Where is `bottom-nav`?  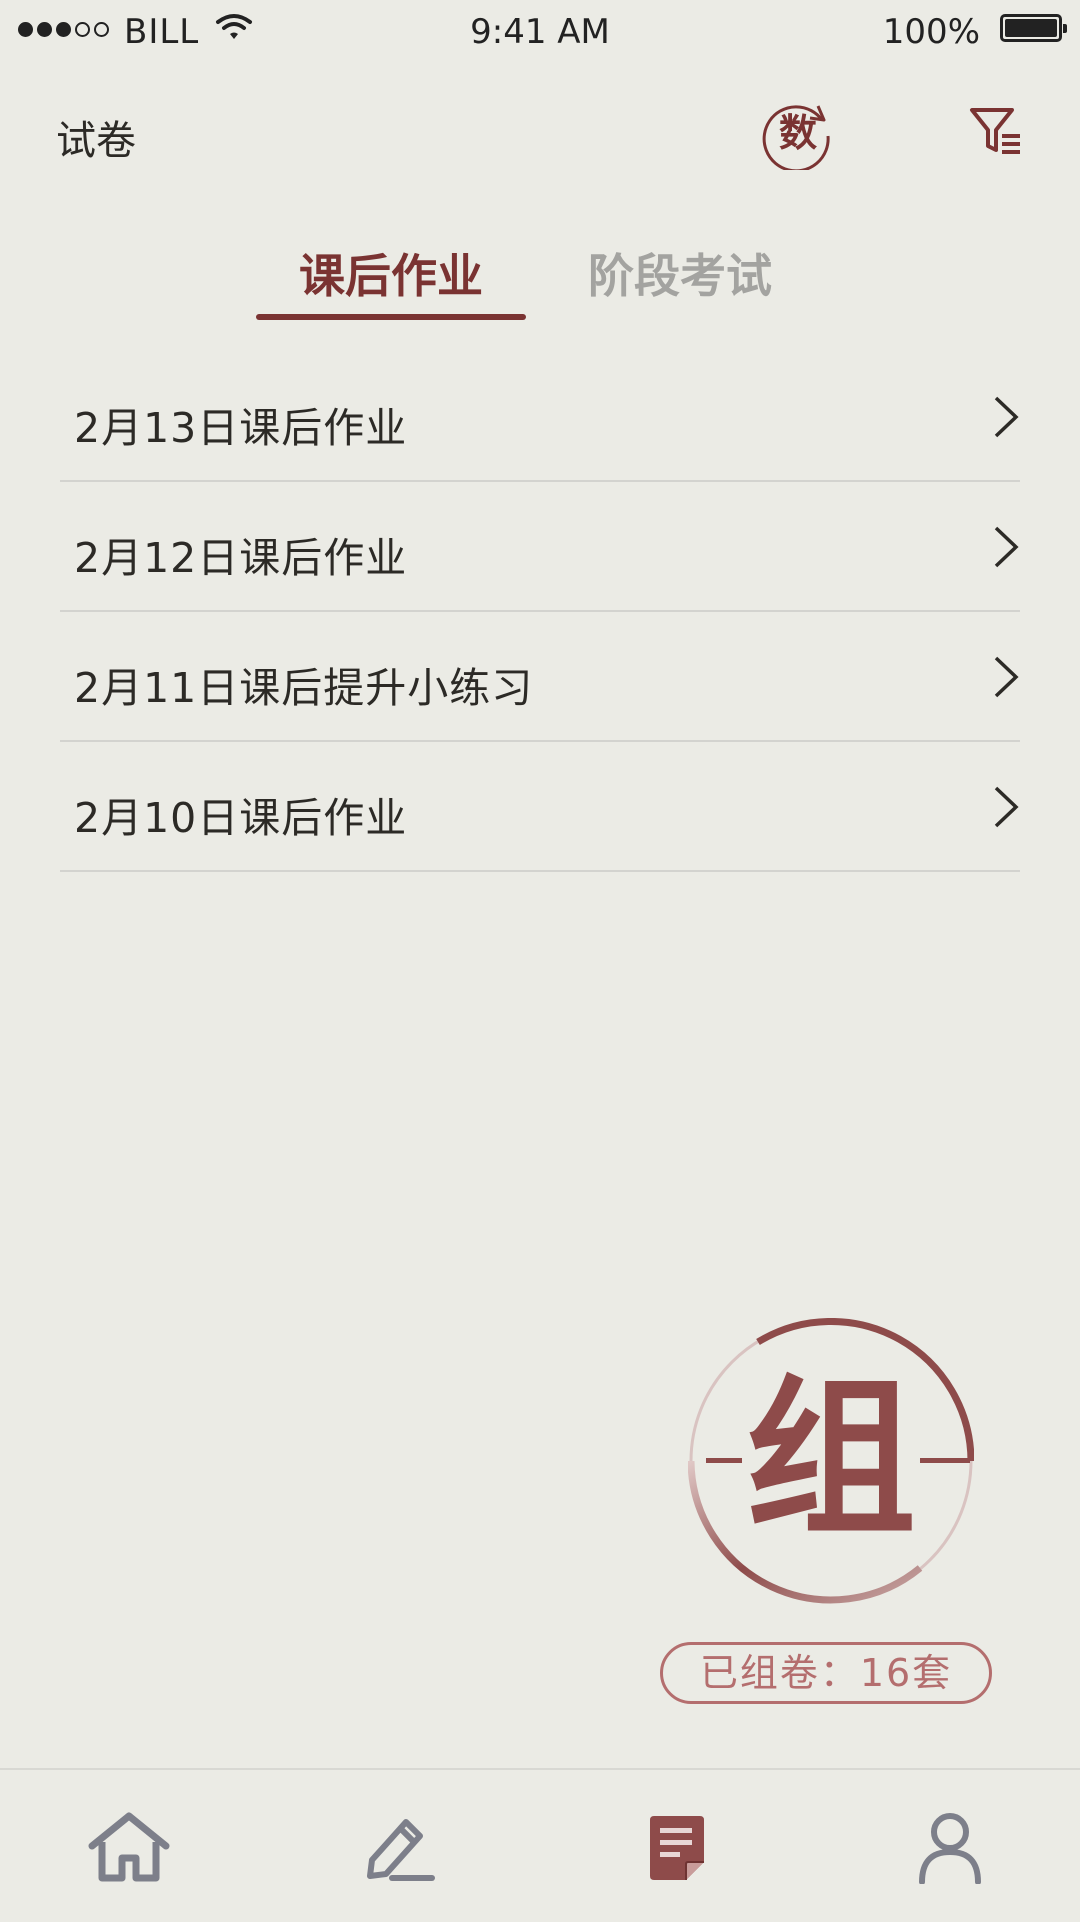
bottom-nav is located at coordinates (540, 1845).